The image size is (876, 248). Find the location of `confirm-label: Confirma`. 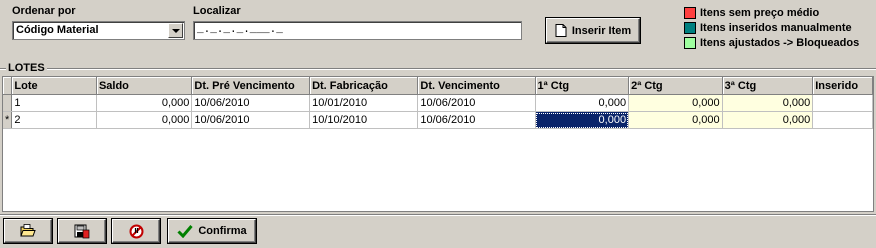

confirm-label: Confirma is located at coordinates (222, 231).